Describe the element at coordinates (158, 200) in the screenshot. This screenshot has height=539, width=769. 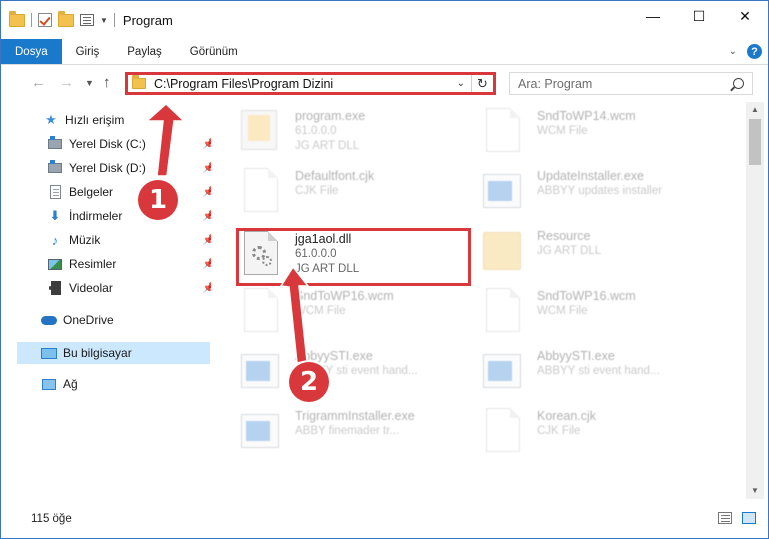
I see `step-1-badge: 1` at that location.